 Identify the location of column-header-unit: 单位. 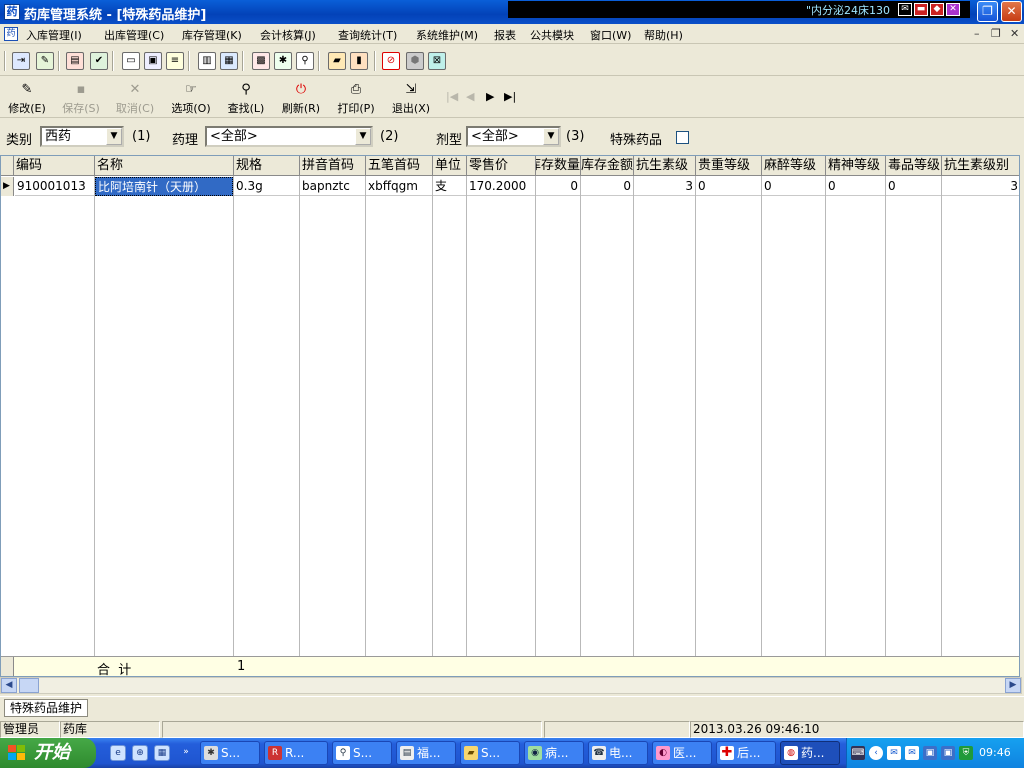
(450, 166).